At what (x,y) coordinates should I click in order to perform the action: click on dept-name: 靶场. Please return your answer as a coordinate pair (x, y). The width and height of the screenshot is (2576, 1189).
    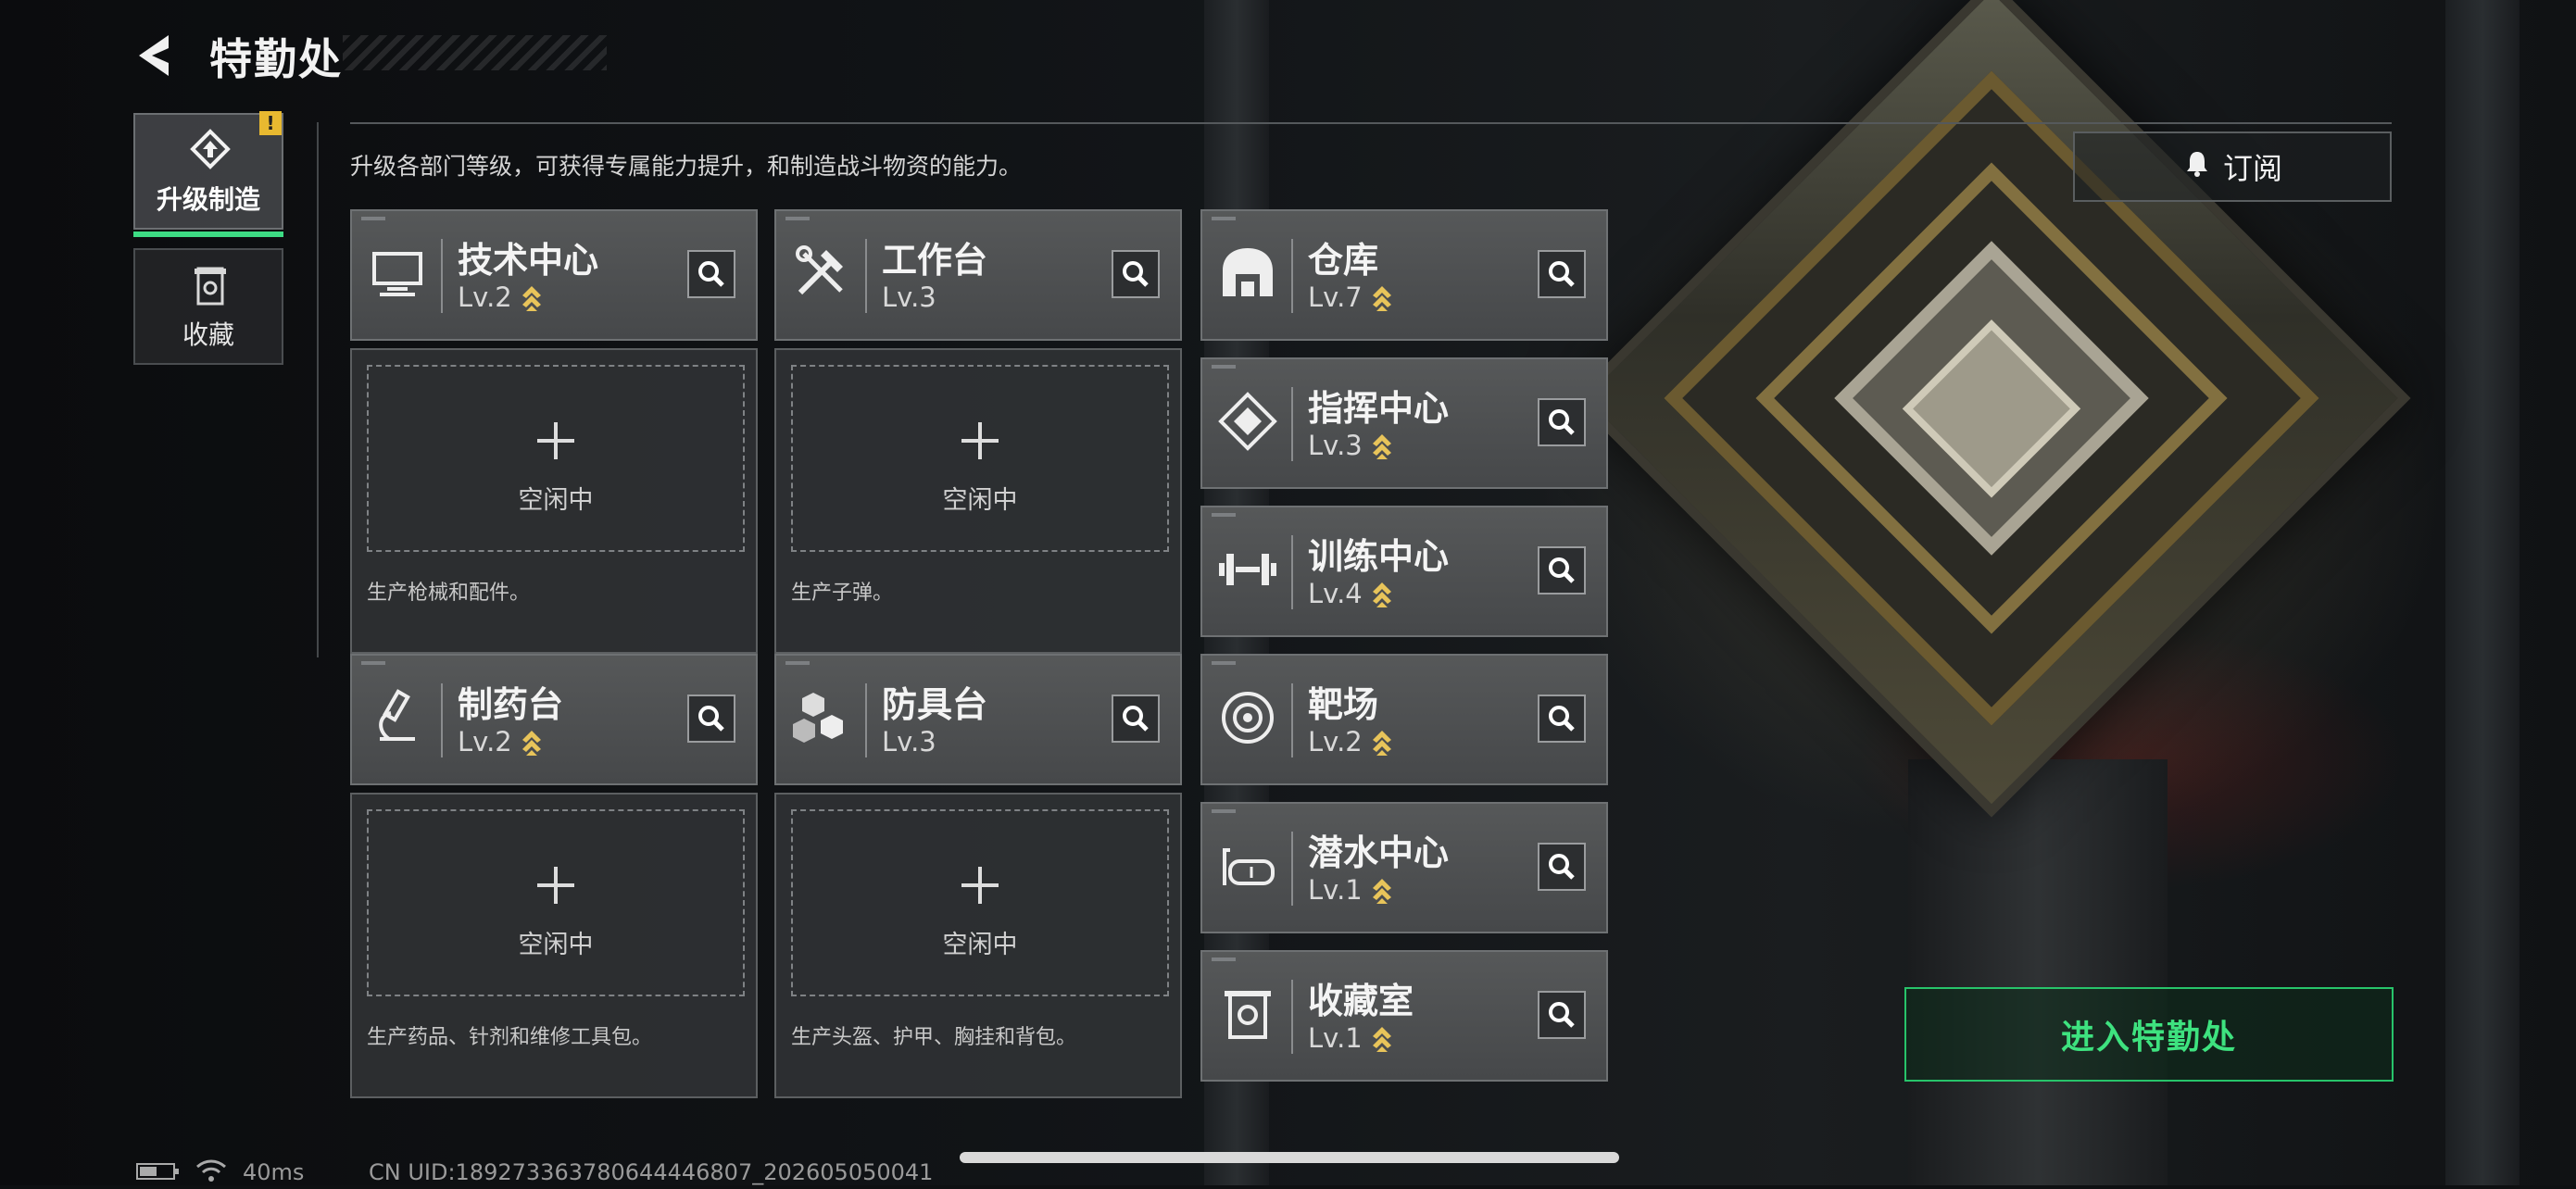
    Looking at the image, I should click on (1343, 704).